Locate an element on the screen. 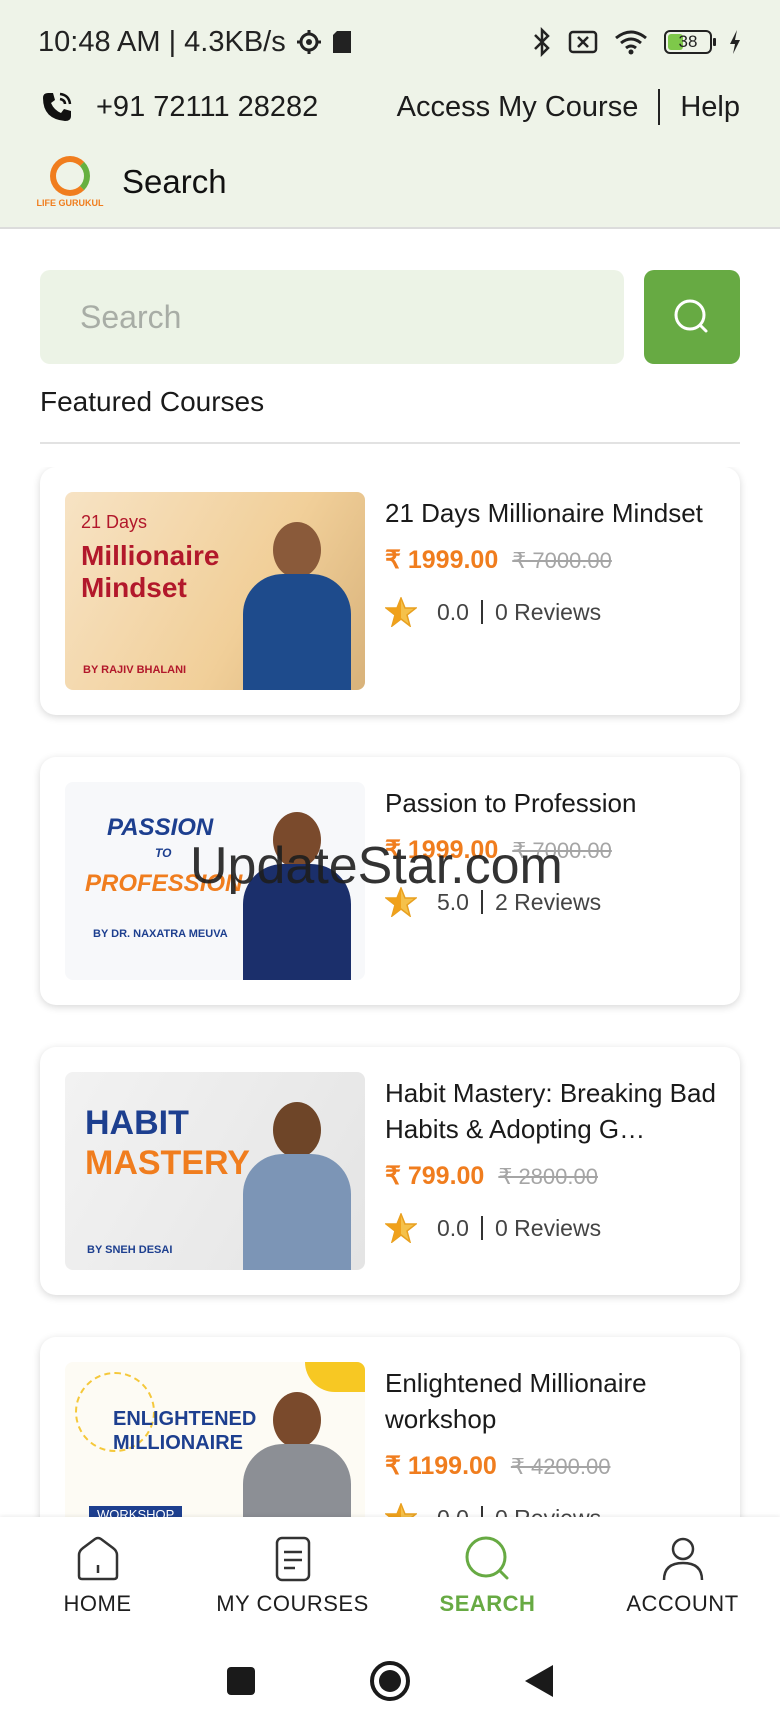 The width and height of the screenshot is (780, 1733). course-prices: ₹ 799.00 ₹ 2800.00 is located at coordinates (553, 1176).